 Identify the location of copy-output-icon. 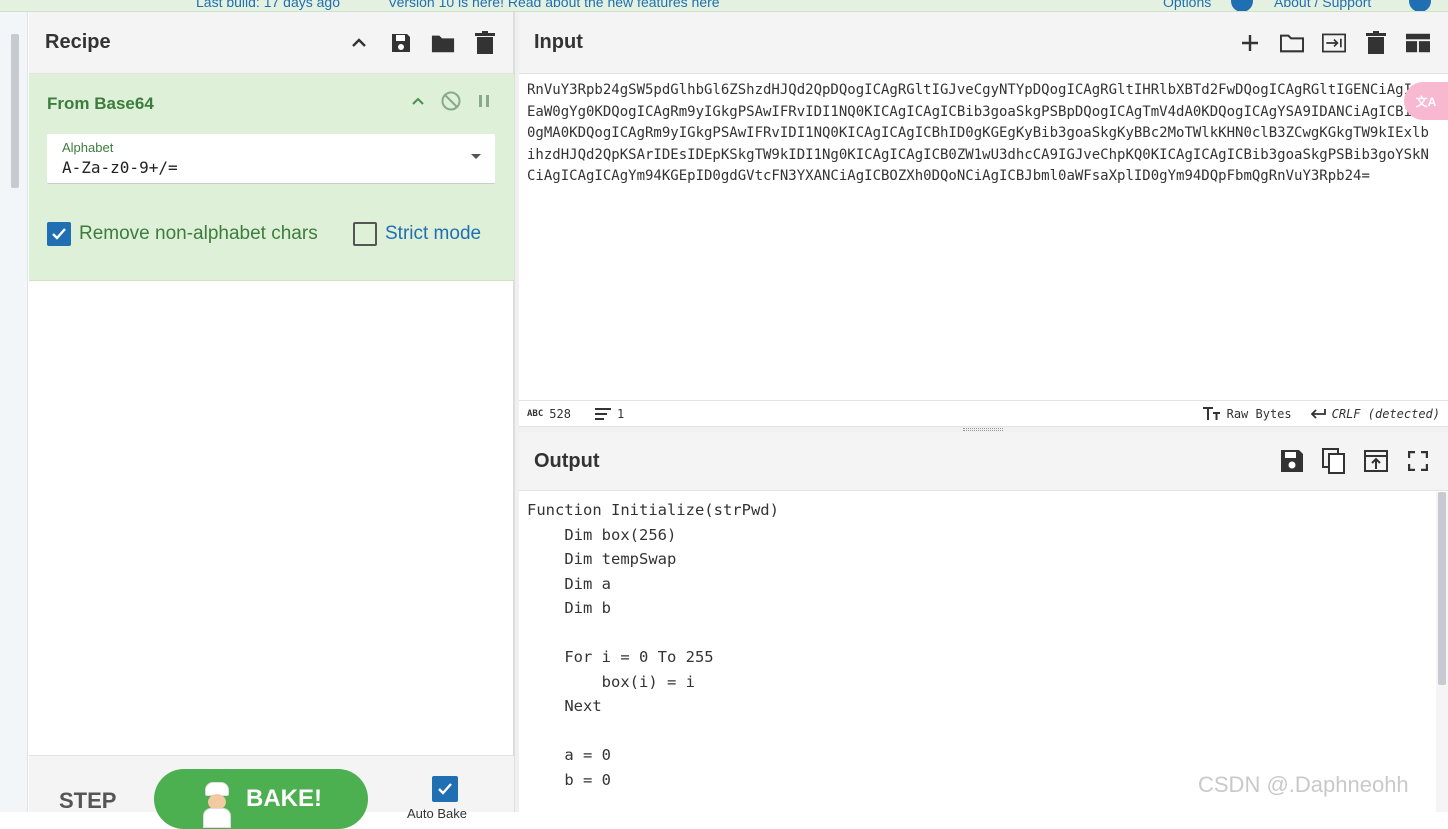
(1334, 461).